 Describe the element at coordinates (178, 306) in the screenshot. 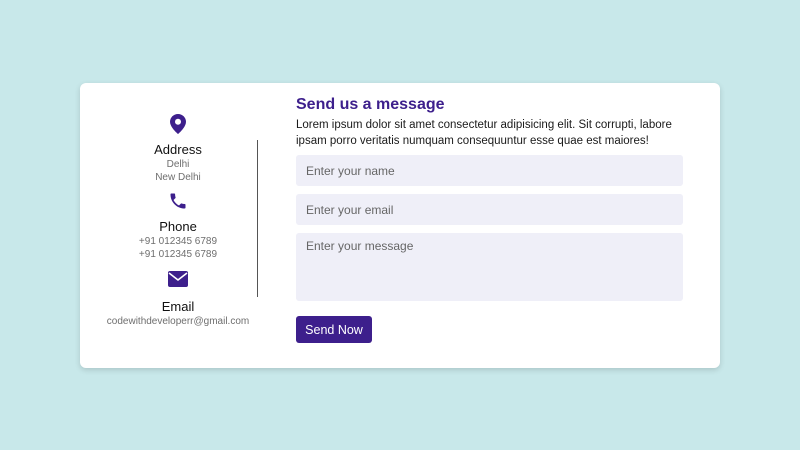

I see `email-label: Email` at that location.